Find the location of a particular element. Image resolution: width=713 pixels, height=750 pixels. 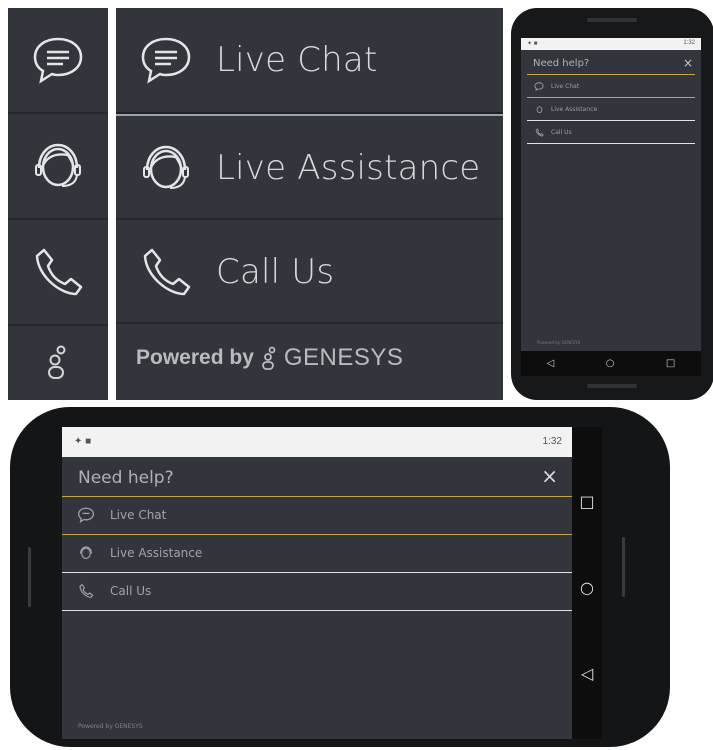

rail-live-assistance-button is located at coordinates (58, 165).